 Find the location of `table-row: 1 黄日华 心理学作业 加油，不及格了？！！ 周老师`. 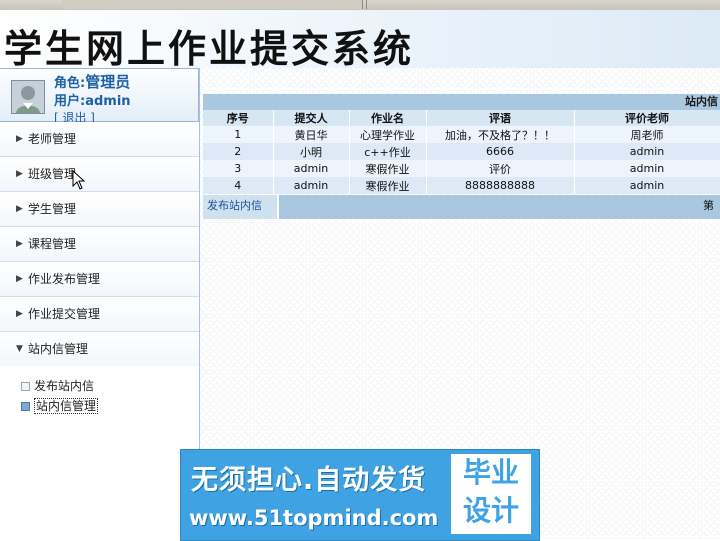

table-row: 1 黄日华 心理学作业 加油，不及格了？！！ 周老师 is located at coordinates (461, 134).